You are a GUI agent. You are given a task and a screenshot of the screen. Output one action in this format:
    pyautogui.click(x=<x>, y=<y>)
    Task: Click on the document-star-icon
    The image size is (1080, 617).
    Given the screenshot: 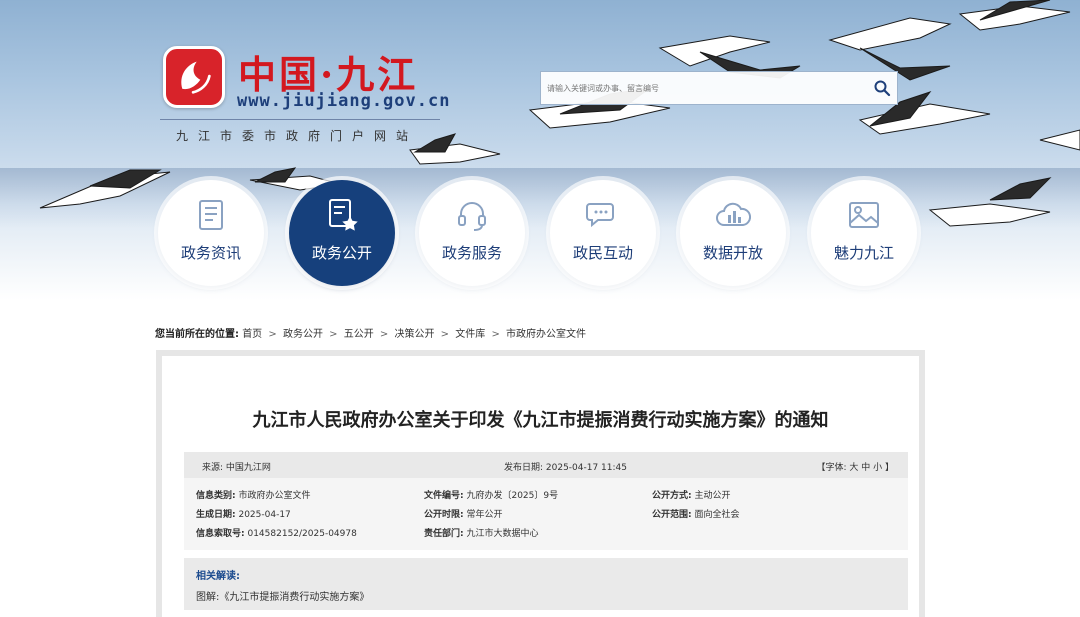 What is the action you would take?
    pyautogui.click(x=343, y=215)
    